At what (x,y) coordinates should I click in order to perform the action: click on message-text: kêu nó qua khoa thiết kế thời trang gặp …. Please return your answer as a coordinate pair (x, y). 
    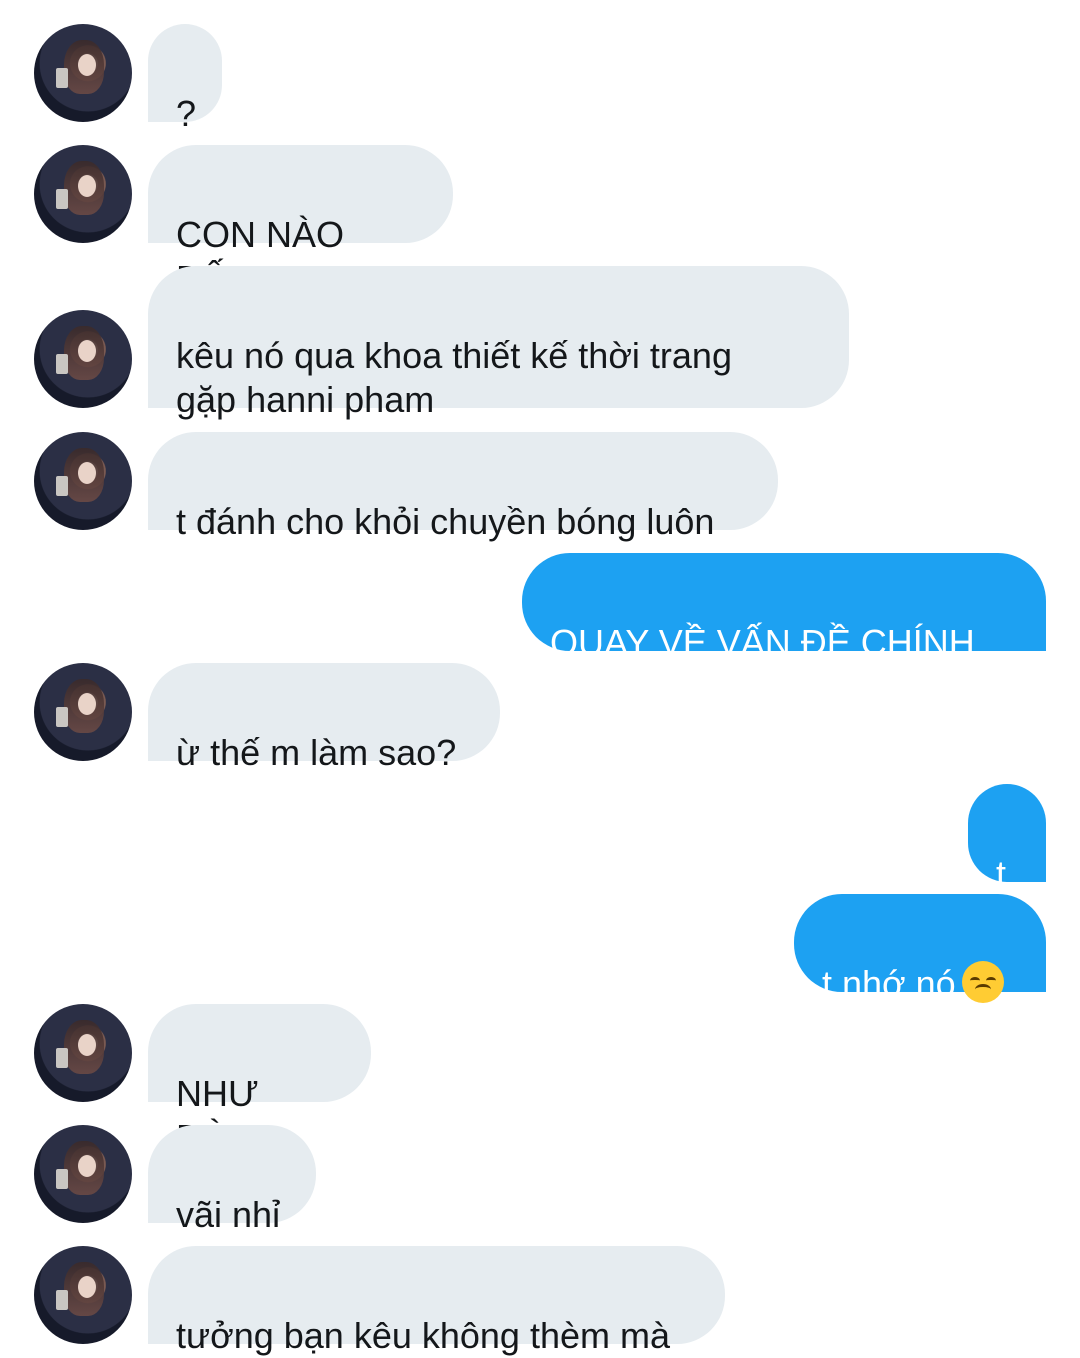
    Looking at the image, I should click on (454, 377).